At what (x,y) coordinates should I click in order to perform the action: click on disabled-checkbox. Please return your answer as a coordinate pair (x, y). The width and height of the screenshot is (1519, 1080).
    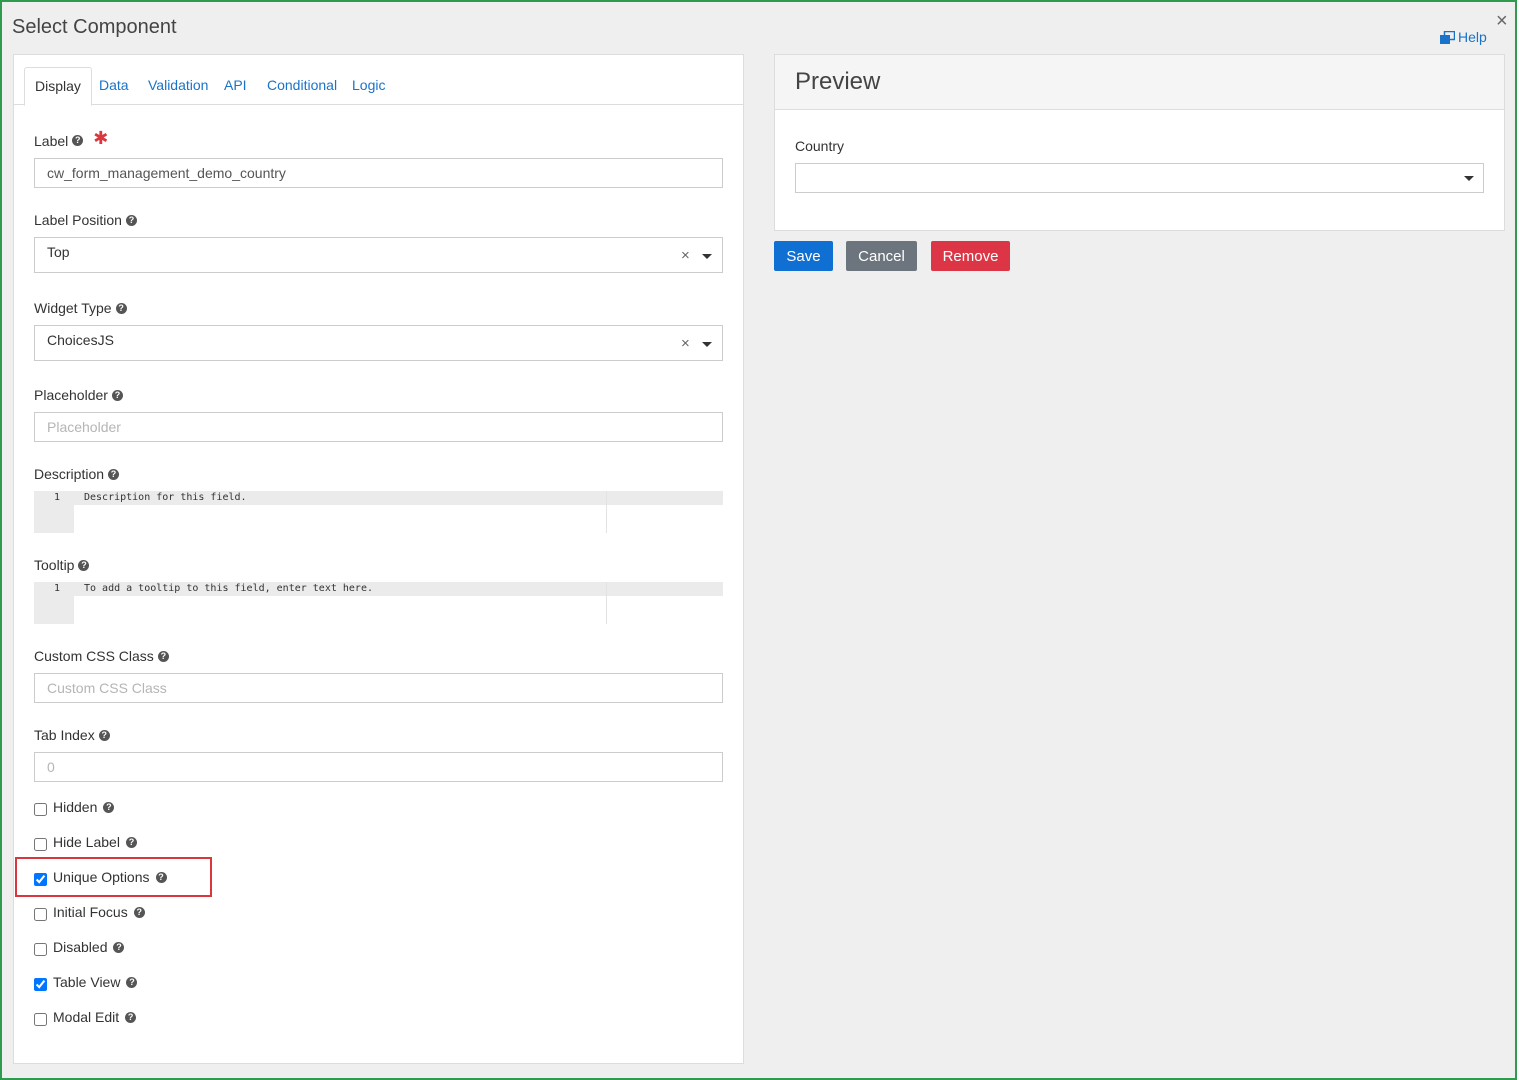
    Looking at the image, I should click on (40, 949).